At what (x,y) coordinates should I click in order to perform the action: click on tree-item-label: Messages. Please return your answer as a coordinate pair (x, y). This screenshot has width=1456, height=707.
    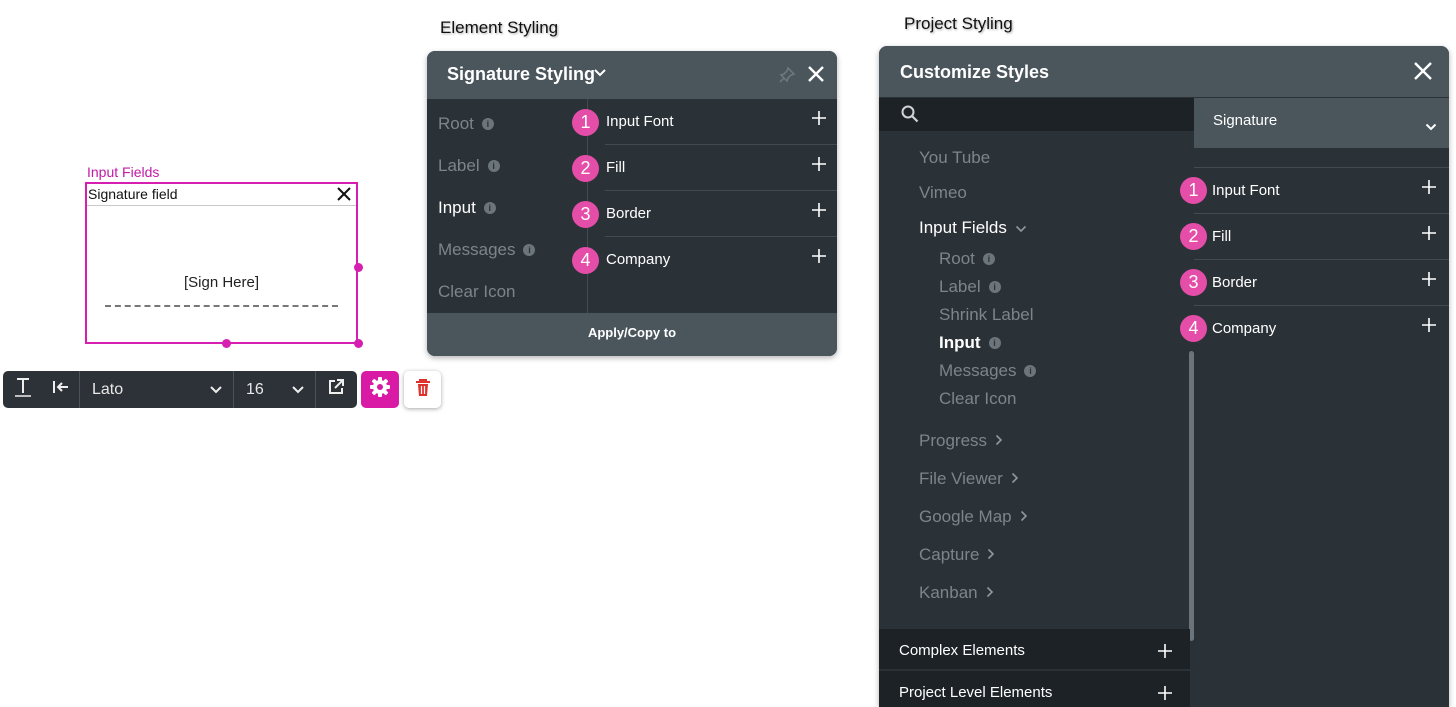
    Looking at the image, I should click on (978, 370).